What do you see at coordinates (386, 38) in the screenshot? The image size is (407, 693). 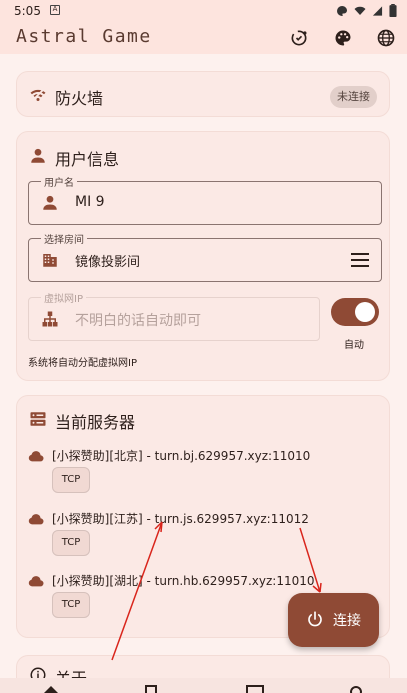 I see `globe-icon` at bounding box center [386, 38].